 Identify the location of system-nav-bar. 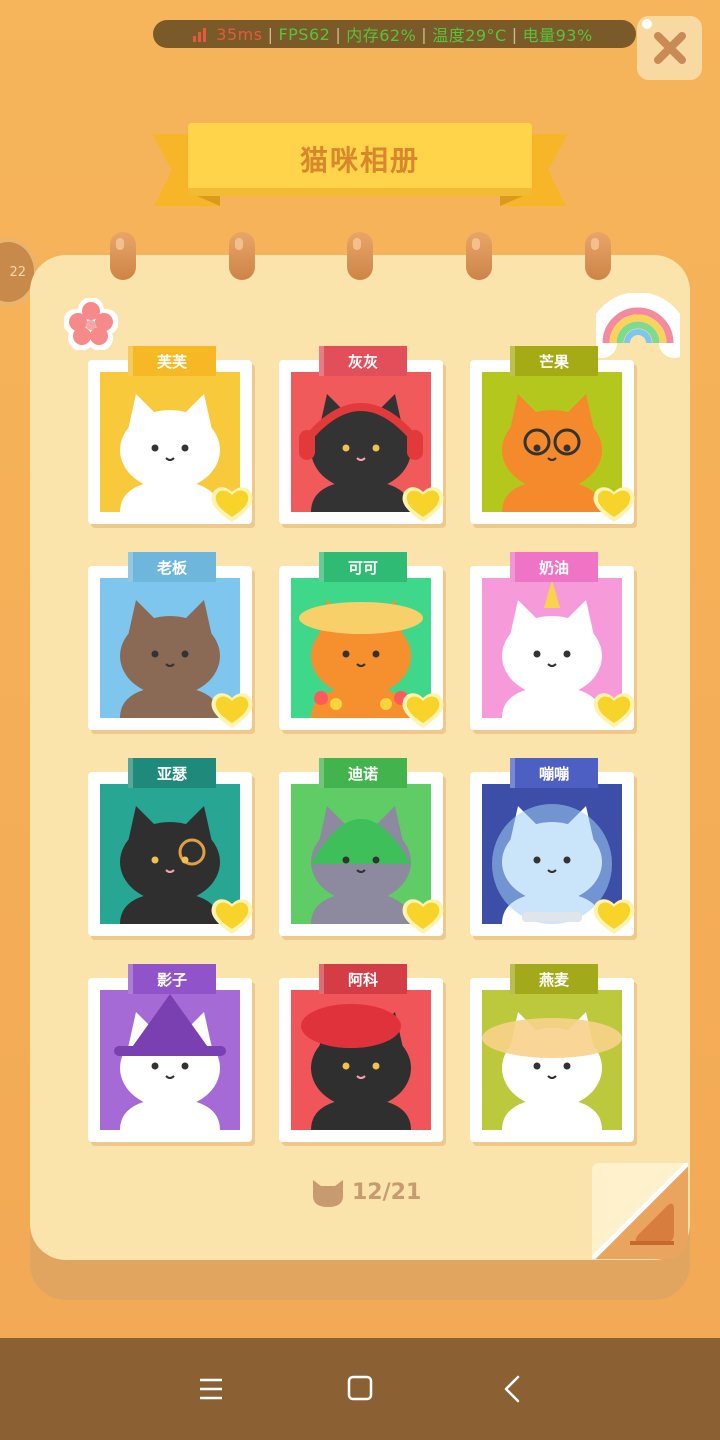
(360, 1389).